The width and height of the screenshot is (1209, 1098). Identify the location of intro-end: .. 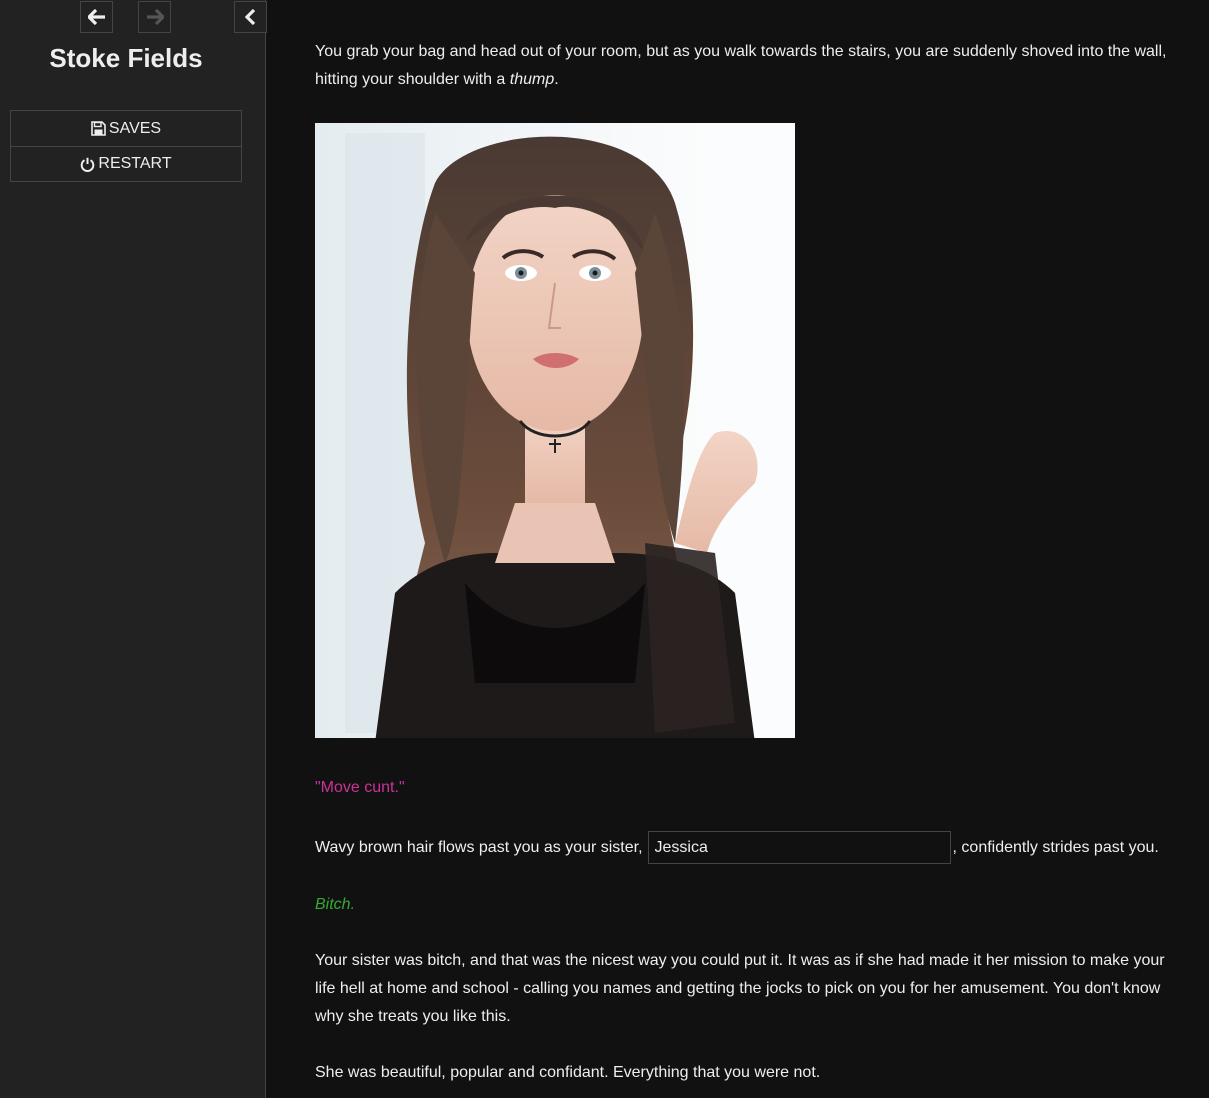
(556, 79).